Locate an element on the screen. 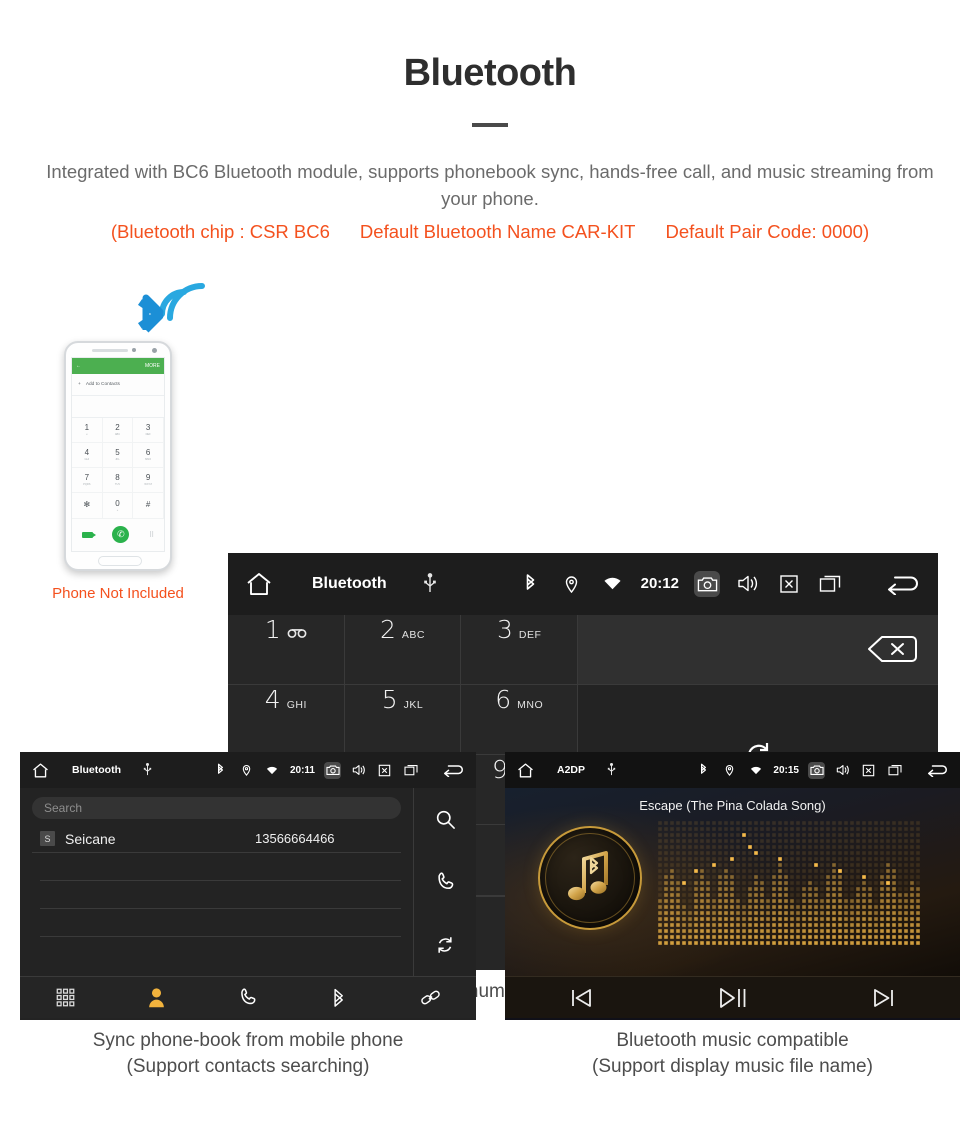 The width and height of the screenshot is (980, 1143). search-button is located at coordinates (445, 819).